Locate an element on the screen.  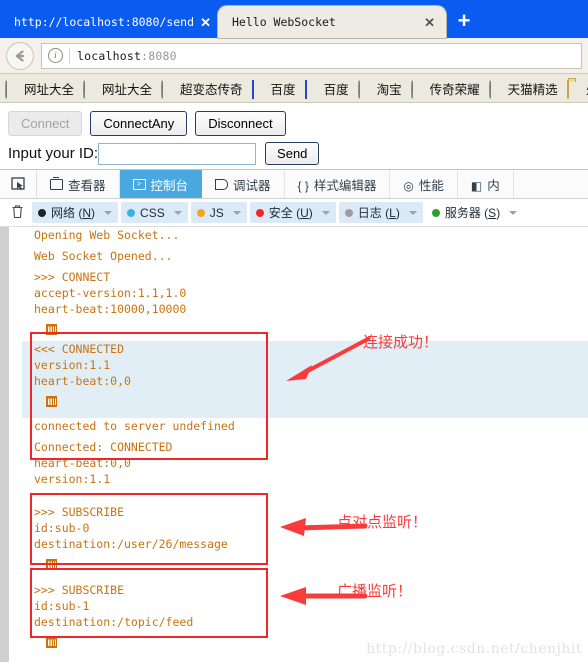
bookmark-item: 淘宝 is located at coordinates (379, 89).